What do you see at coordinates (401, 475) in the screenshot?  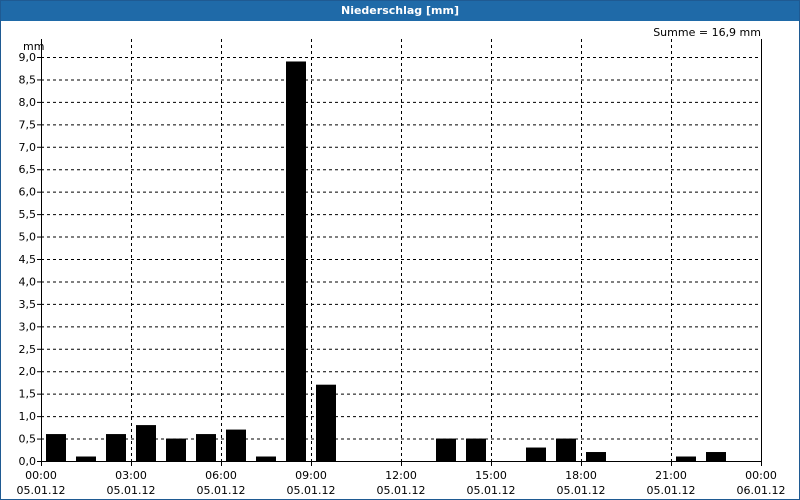 I see `x-tick-time-label: 12:00` at bounding box center [401, 475].